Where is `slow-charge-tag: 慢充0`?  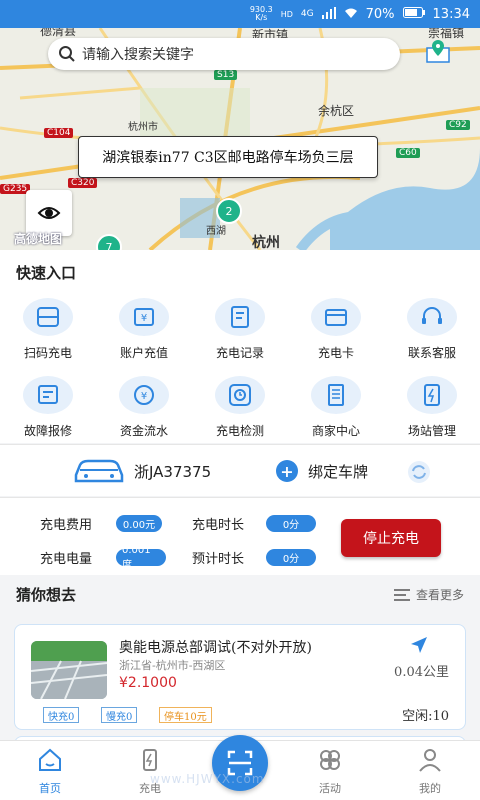
slow-charge-tag: 慢充0 is located at coordinates (119, 715).